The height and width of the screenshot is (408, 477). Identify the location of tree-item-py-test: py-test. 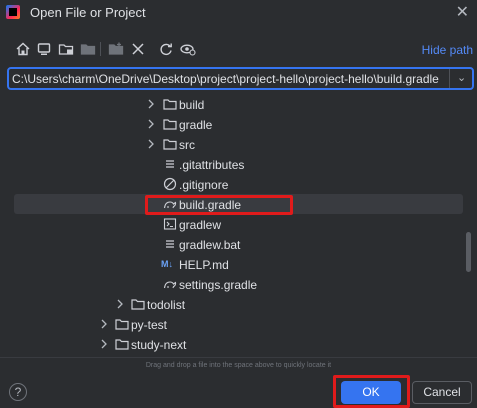
(238, 324).